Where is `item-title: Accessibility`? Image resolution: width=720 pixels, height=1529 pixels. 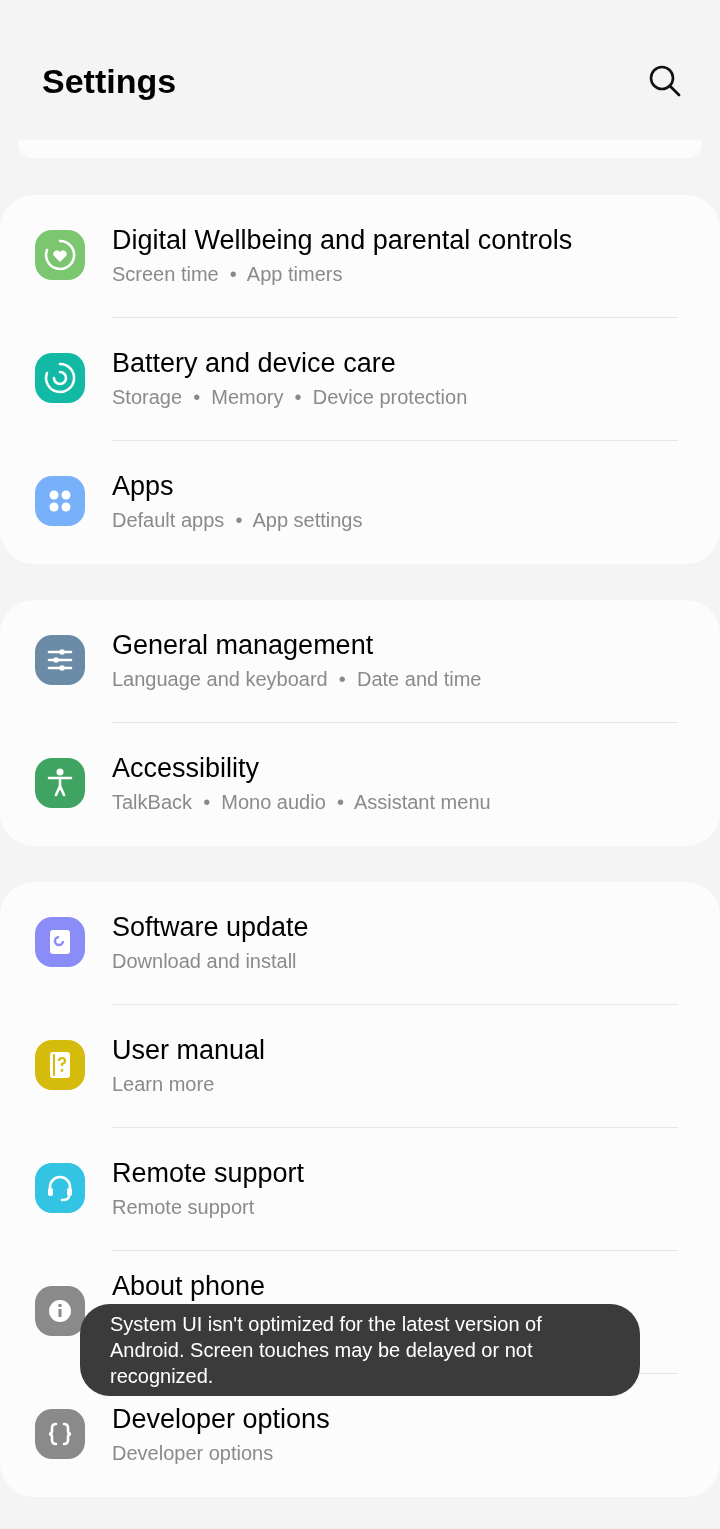
item-title: Accessibility is located at coordinates (186, 768).